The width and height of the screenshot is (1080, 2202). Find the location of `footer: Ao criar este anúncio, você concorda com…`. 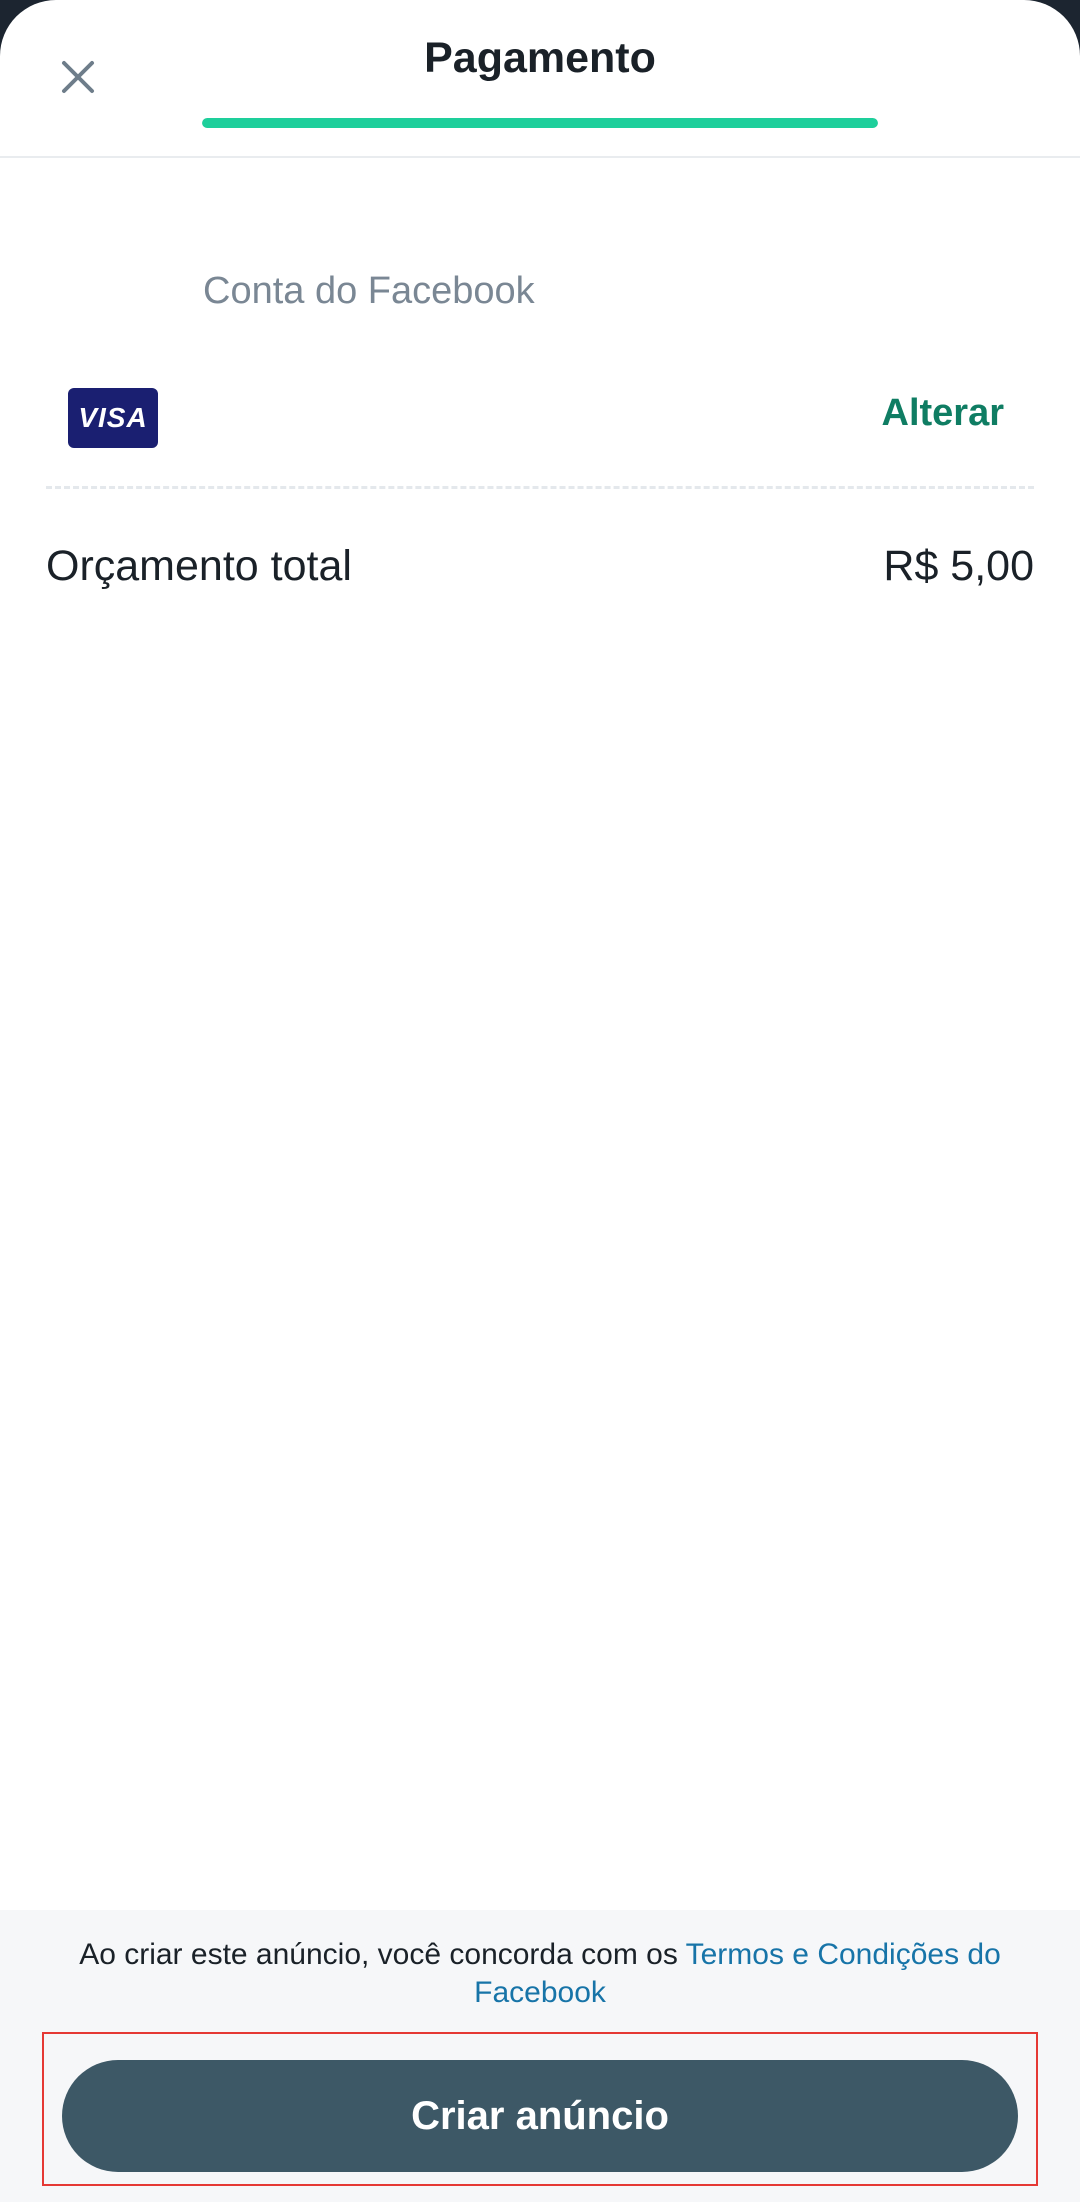

footer: Ao criar este anúncio, você concorda com… is located at coordinates (540, 2056).